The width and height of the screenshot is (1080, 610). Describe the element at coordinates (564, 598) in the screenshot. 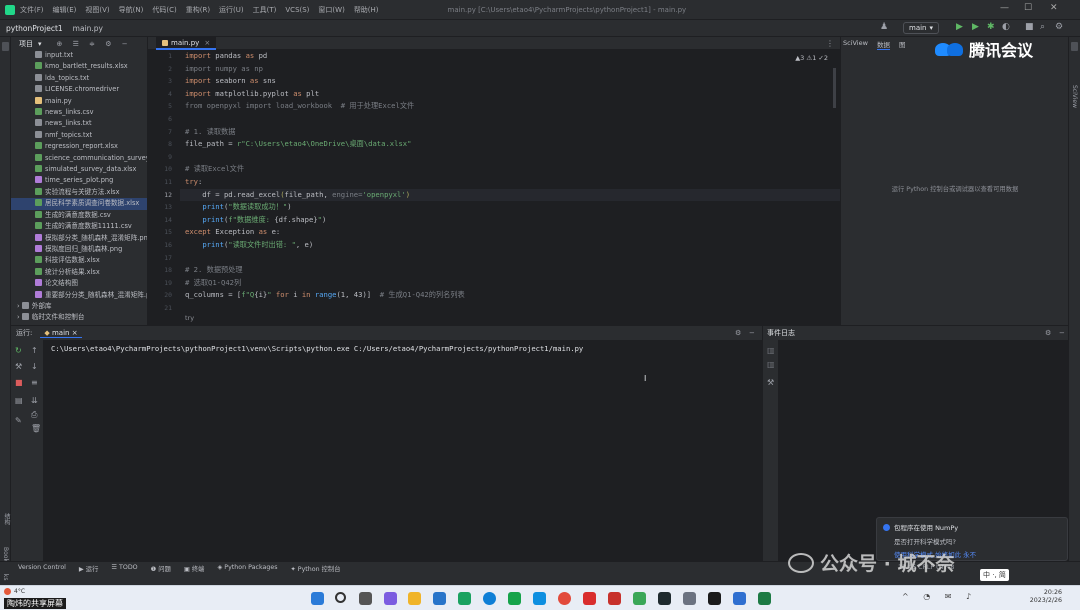

I see `chrome-icon` at that location.